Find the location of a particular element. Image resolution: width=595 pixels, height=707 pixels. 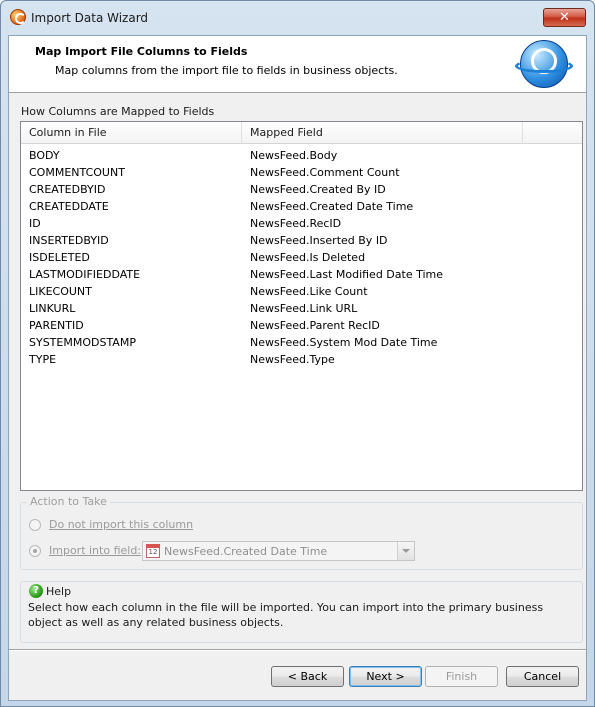

target-field-dropdown: 12 NewsFeed.Created Date Time is located at coordinates (278, 551).